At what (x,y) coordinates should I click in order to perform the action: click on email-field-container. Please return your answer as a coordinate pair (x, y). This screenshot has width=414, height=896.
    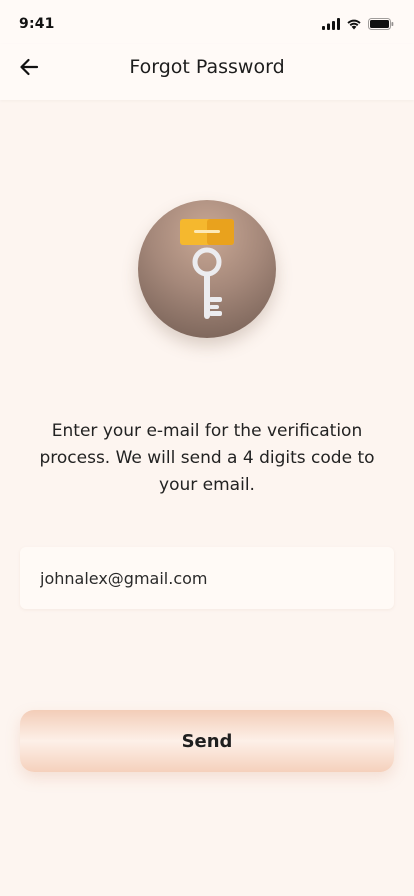
    Looking at the image, I should click on (207, 578).